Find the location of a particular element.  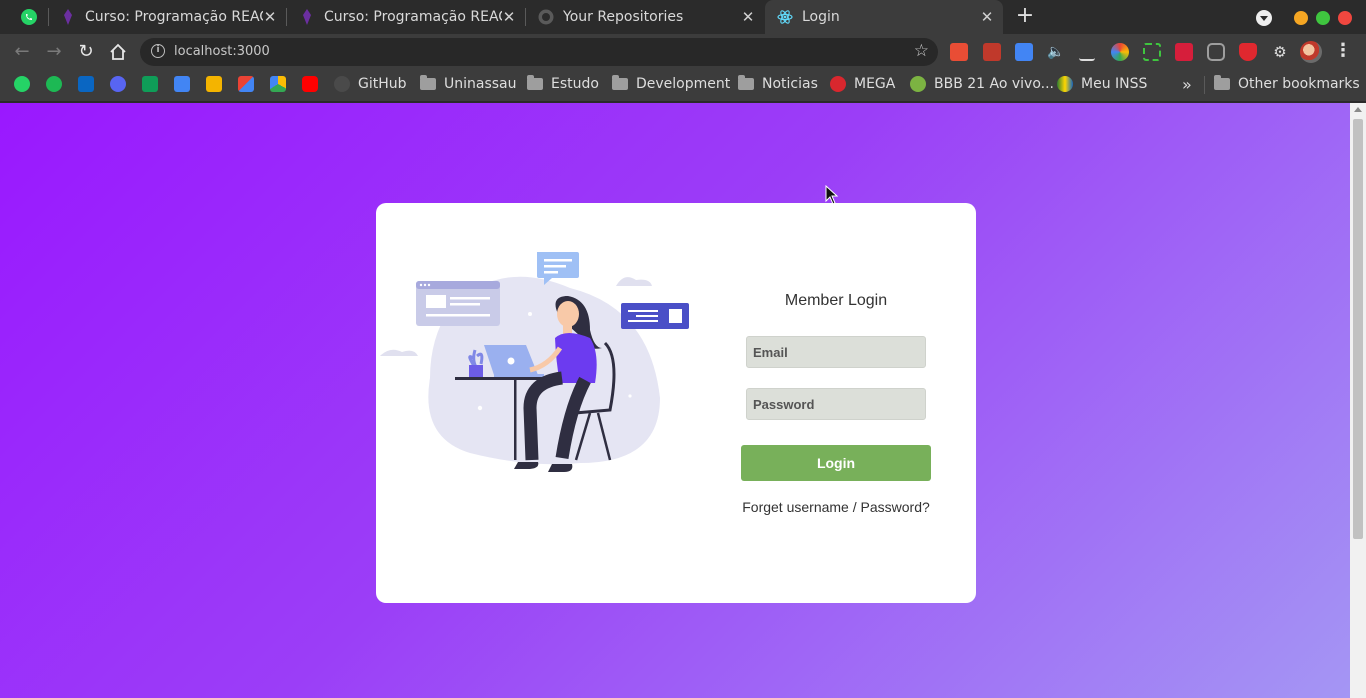

address-url: localhost:3000 is located at coordinates (222, 51).